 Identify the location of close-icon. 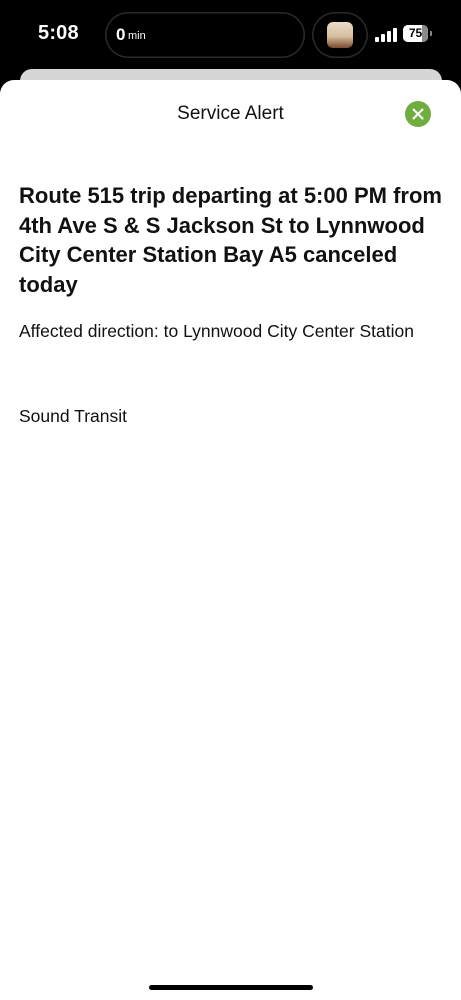
(418, 114).